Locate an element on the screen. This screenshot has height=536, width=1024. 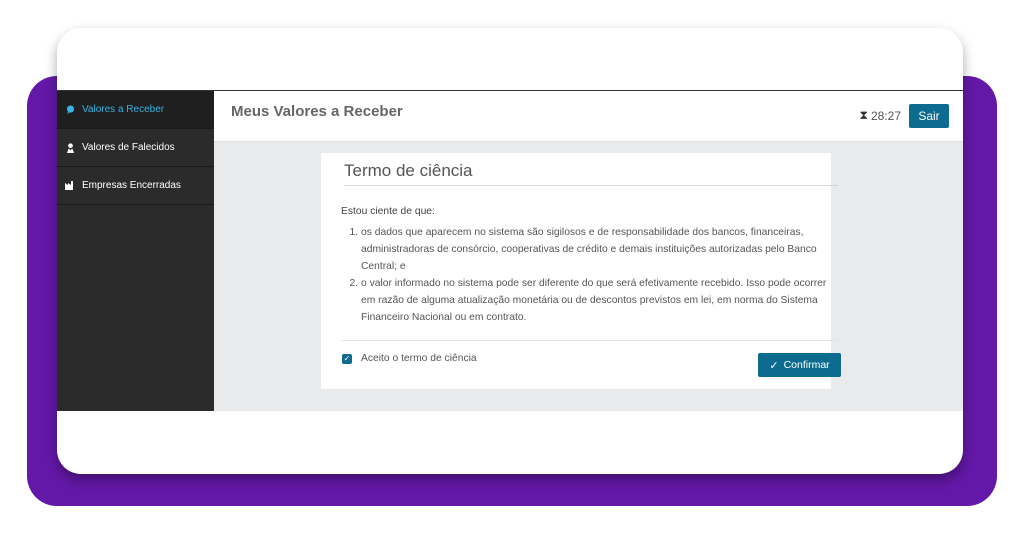
accept-checkbox-label: Aceito o termo de ciência is located at coordinates (419, 358).